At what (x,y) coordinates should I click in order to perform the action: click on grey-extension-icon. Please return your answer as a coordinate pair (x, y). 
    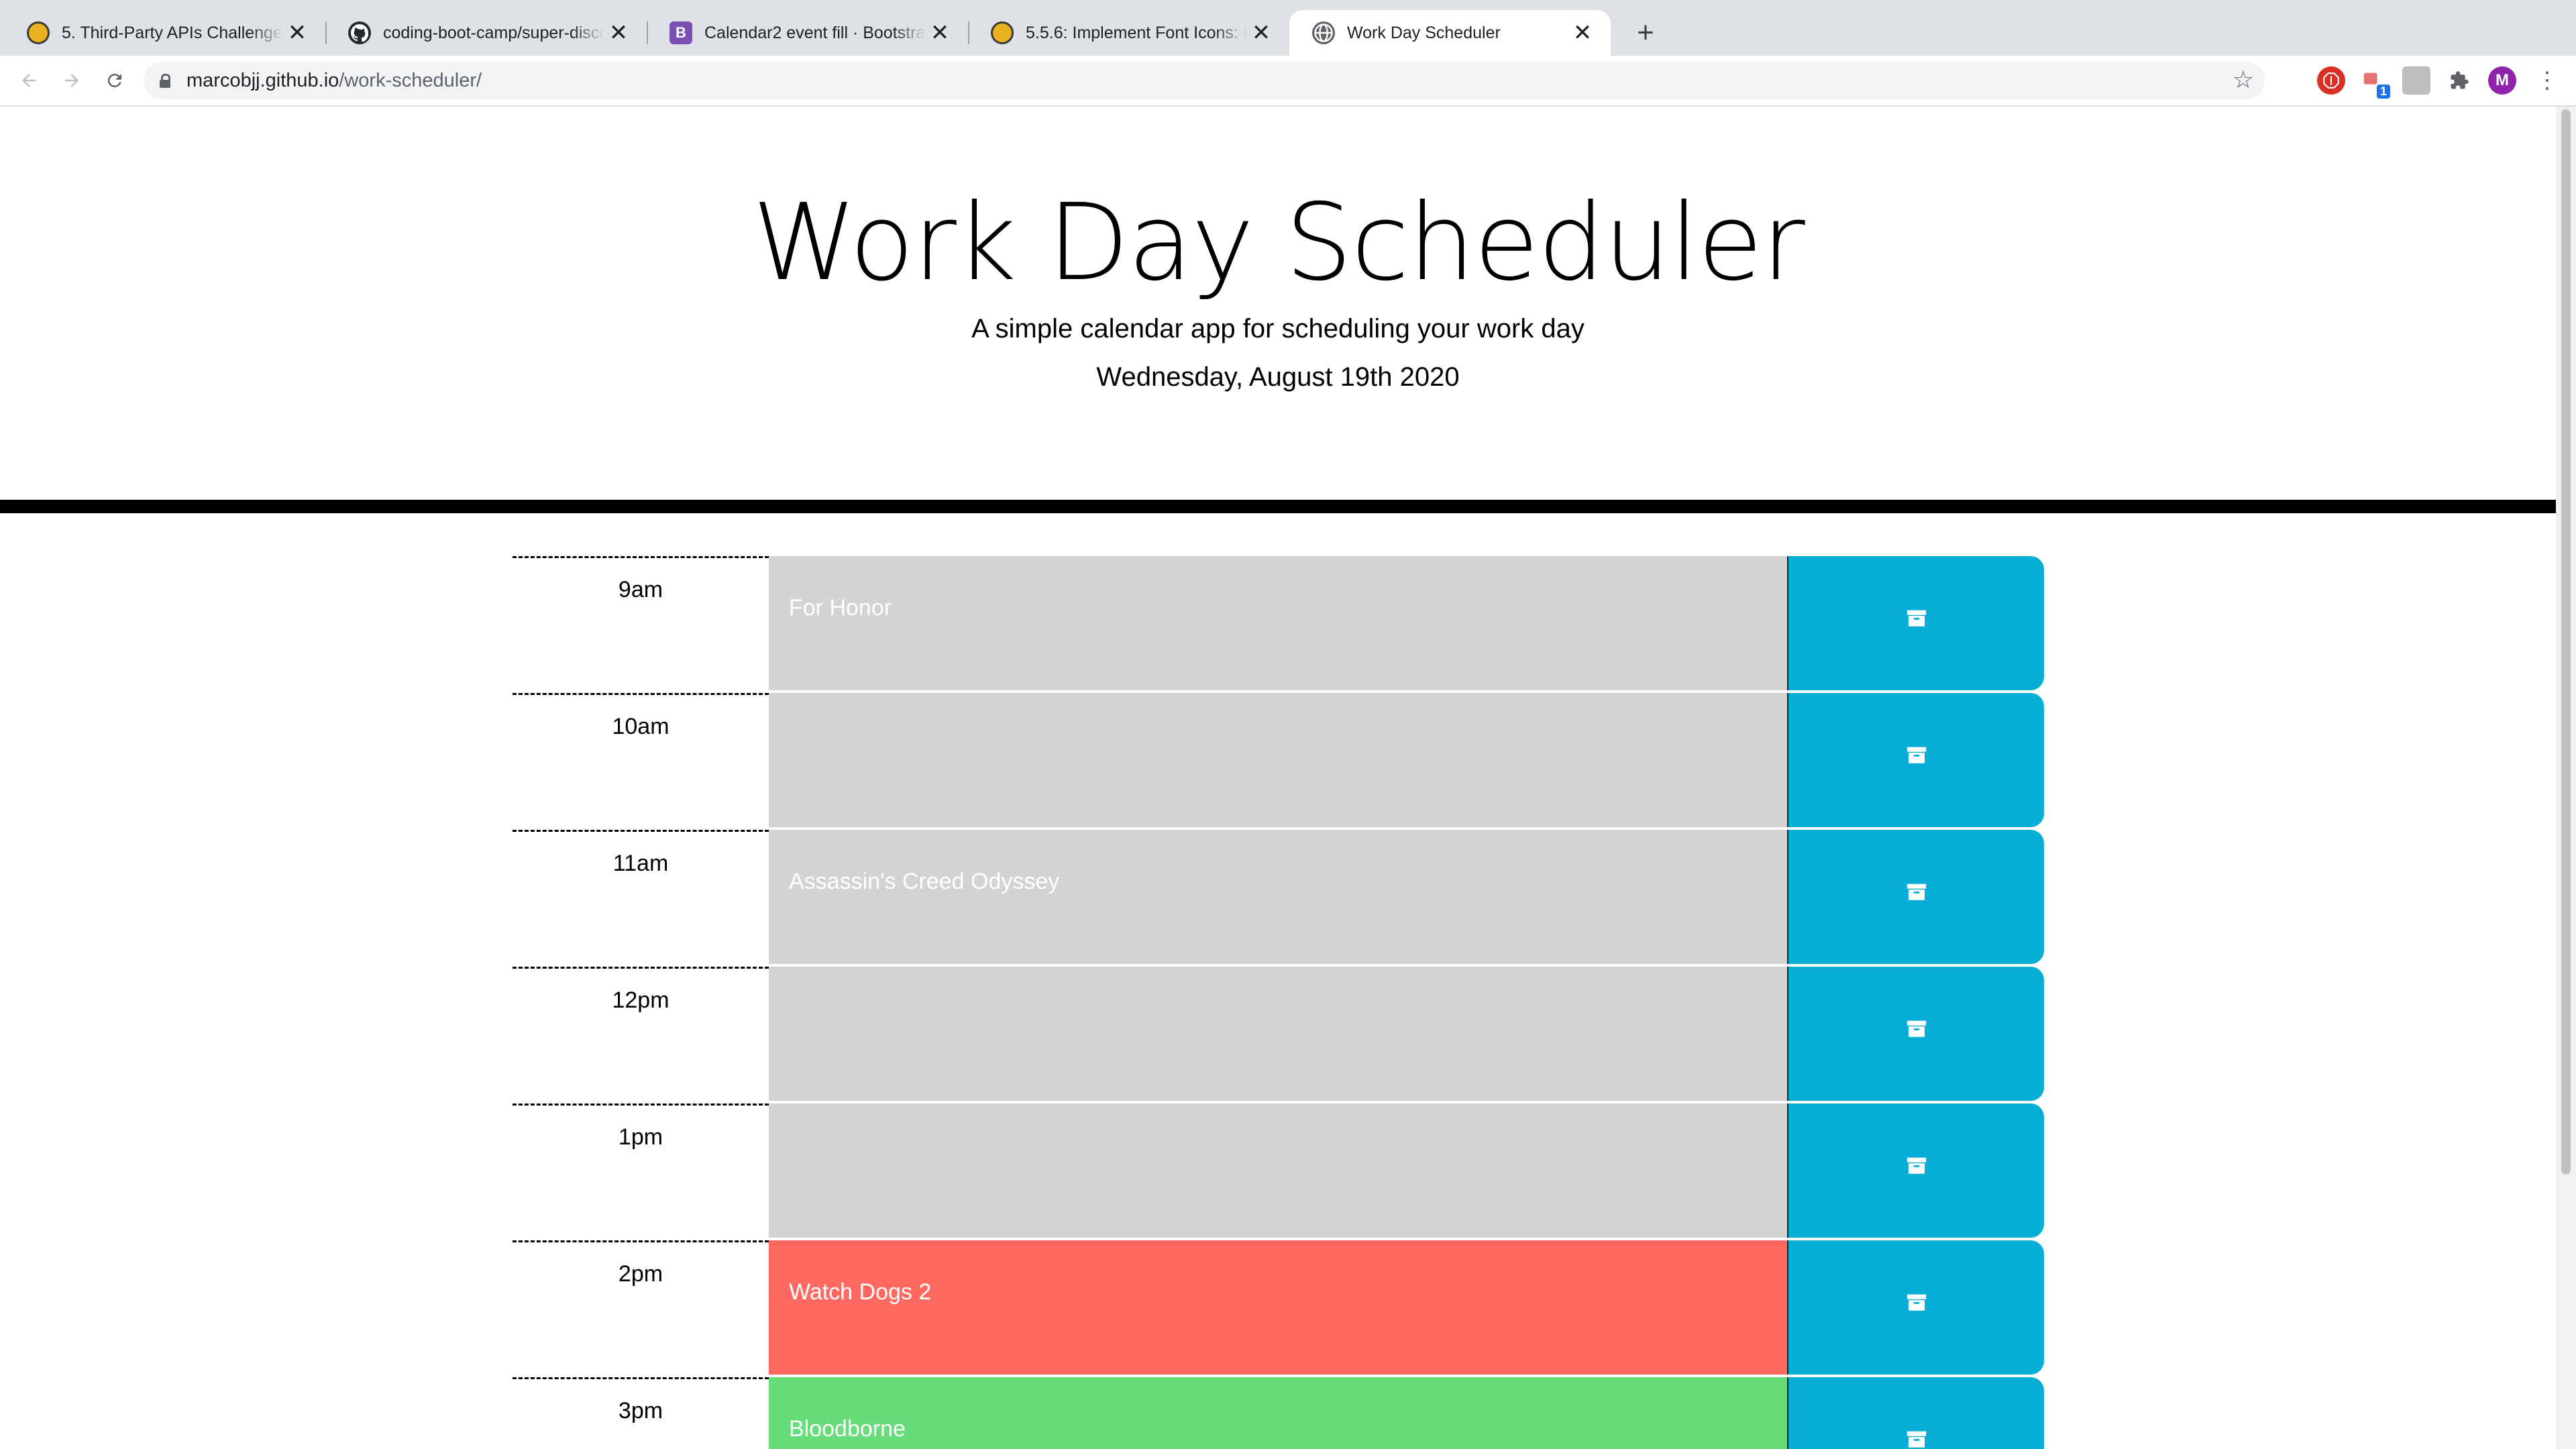
    Looking at the image, I should click on (2416, 80).